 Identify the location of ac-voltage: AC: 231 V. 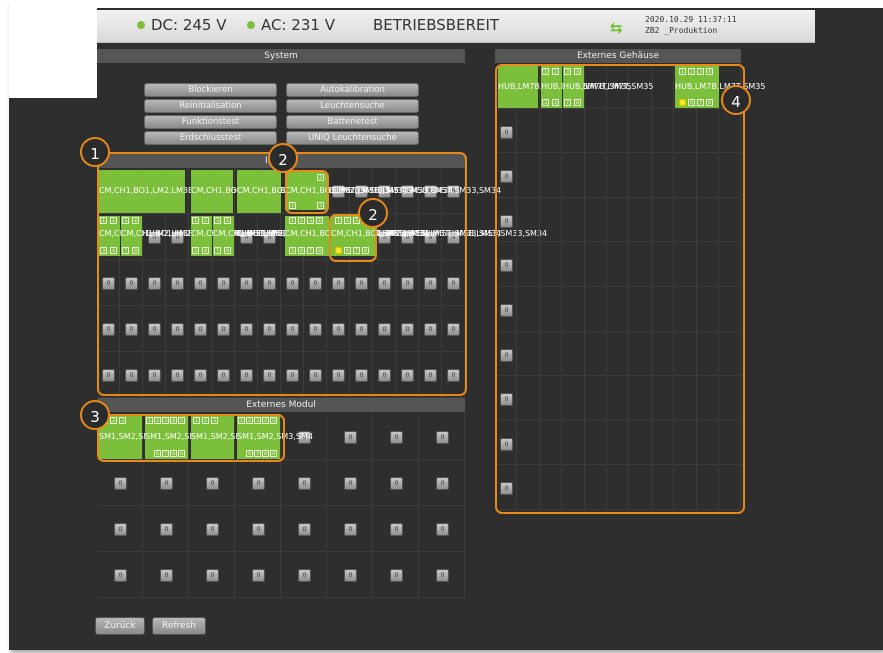
(291, 25).